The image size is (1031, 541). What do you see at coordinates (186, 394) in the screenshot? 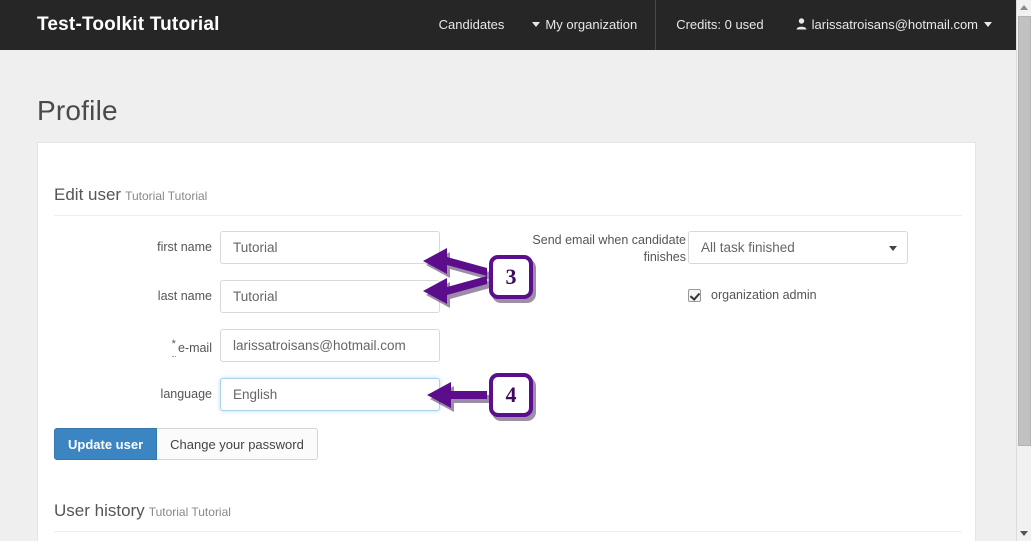
I see `language-label: language` at bounding box center [186, 394].